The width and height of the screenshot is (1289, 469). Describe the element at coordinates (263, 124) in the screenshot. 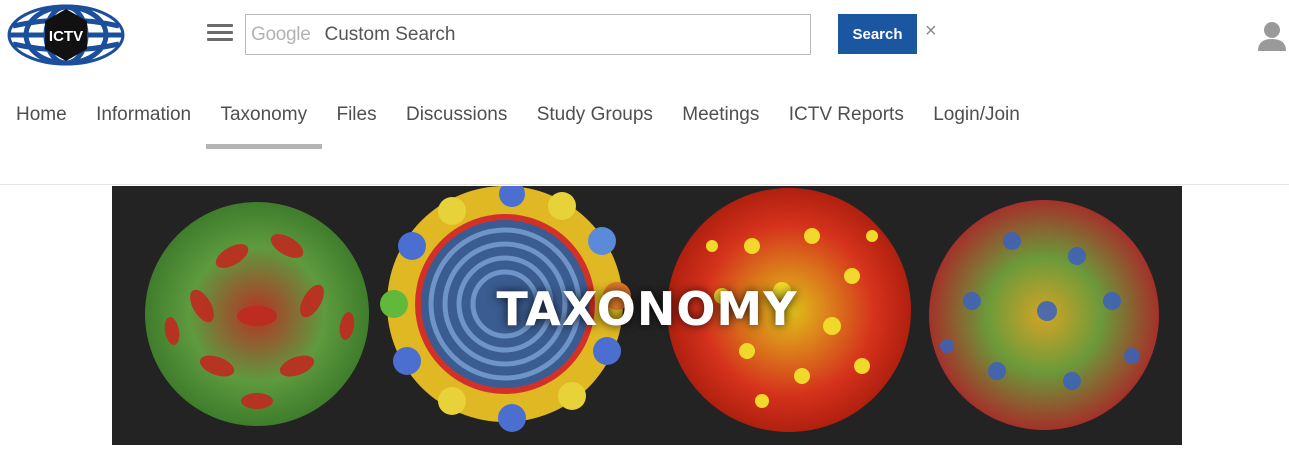

I see `nav-item-taxonomy: Taxonomy` at that location.